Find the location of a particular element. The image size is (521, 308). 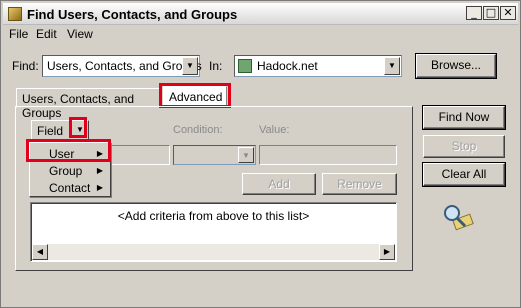

maximize-button: □ is located at coordinates (491, 13).